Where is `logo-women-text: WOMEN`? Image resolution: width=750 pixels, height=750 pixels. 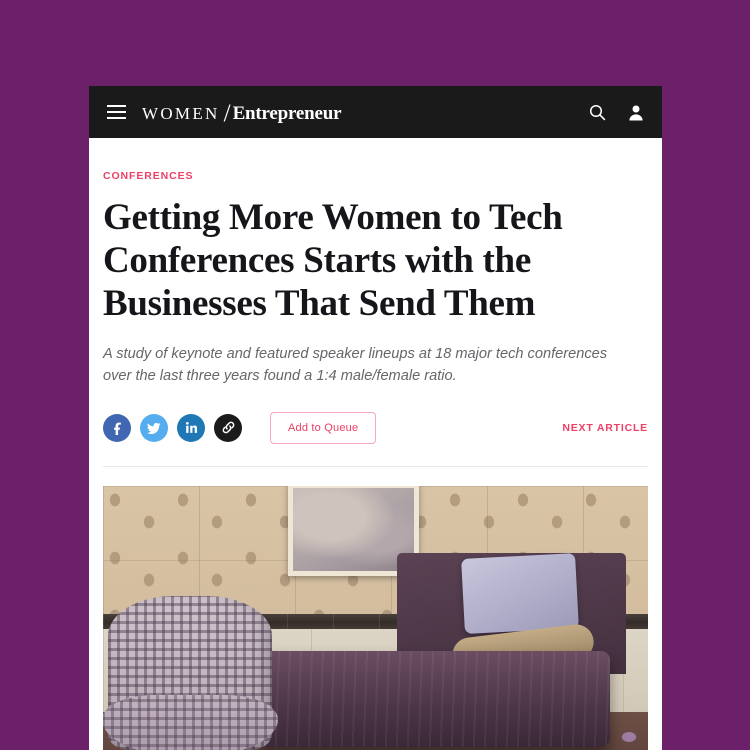
logo-women-text: WOMEN is located at coordinates (181, 113).